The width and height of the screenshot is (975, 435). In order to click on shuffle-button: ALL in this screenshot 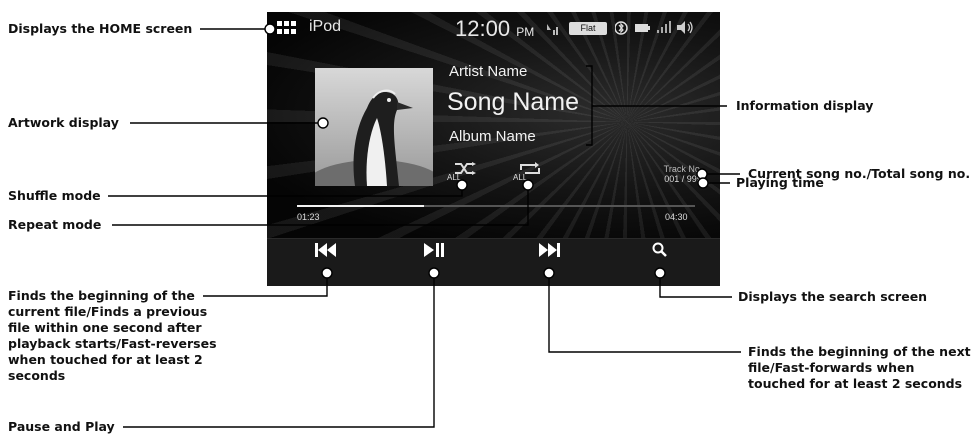, I will do `click(461, 172)`.